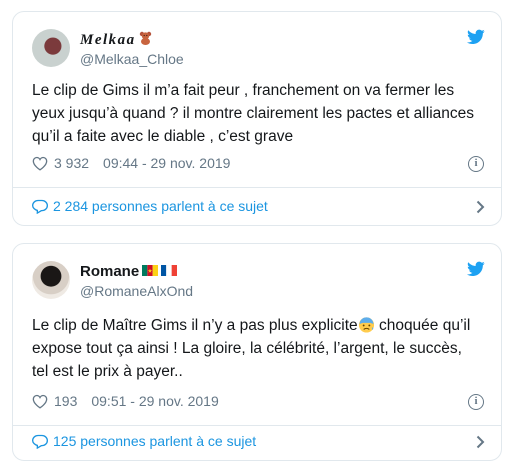  What do you see at coordinates (65, 401) in the screenshot?
I see `like-count: 193` at bounding box center [65, 401].